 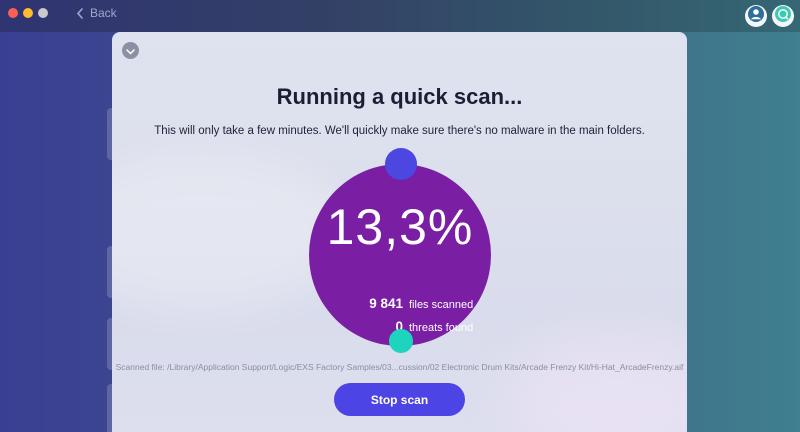 I want to click on chevron-down-icon, so click(x=130, y=51).